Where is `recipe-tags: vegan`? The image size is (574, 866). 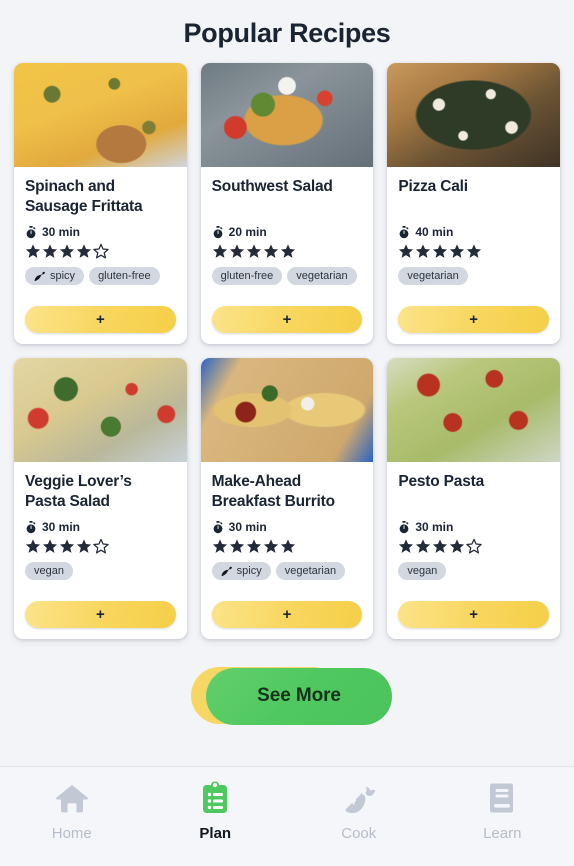
recipe-tags: vegan is located at coordinates (100, 571).